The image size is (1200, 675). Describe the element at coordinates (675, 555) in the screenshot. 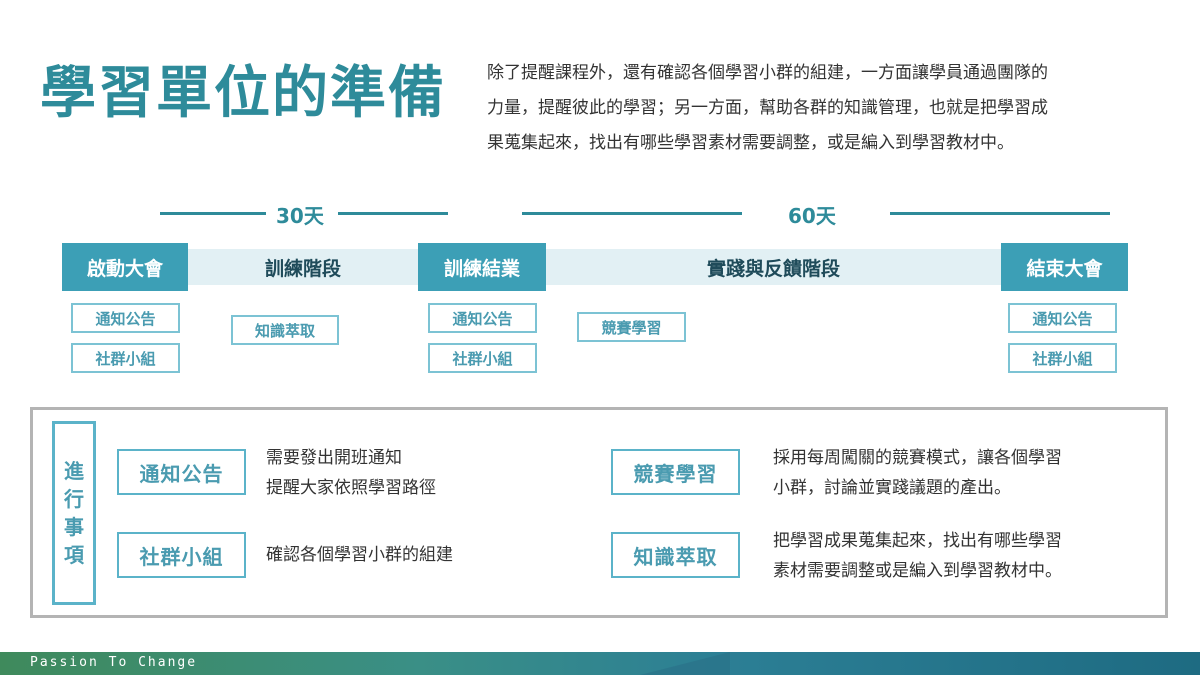

I see `task-key-knowledge: 知識萃取` at that location.